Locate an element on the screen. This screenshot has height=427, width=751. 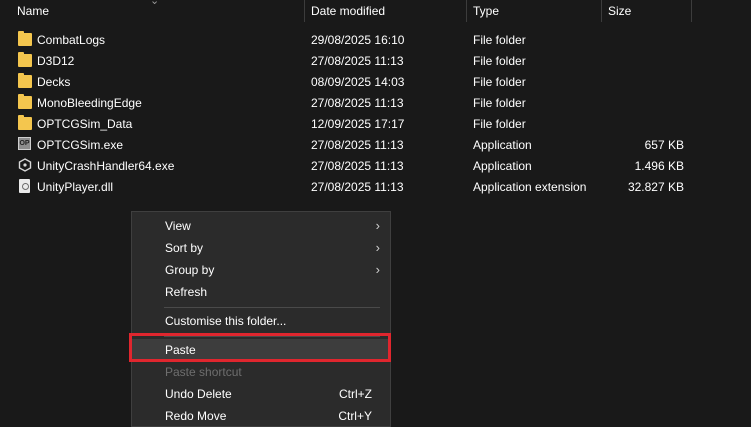
menu-item-label: View is located at coordinates (178, 226).